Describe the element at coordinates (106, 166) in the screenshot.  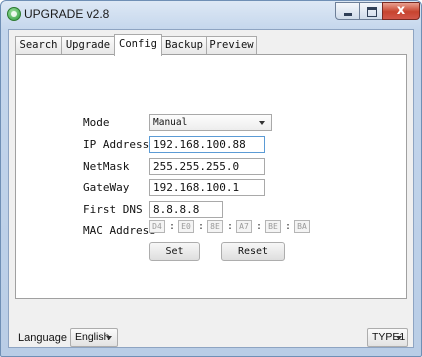
I see `netmask-label: NetMask` at that location.